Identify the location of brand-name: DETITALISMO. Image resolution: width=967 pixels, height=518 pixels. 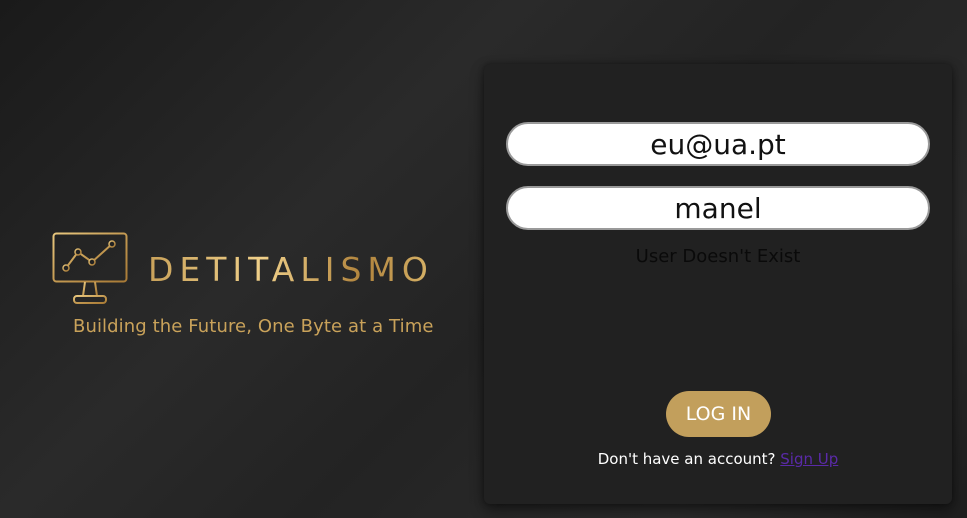
(291, 269).